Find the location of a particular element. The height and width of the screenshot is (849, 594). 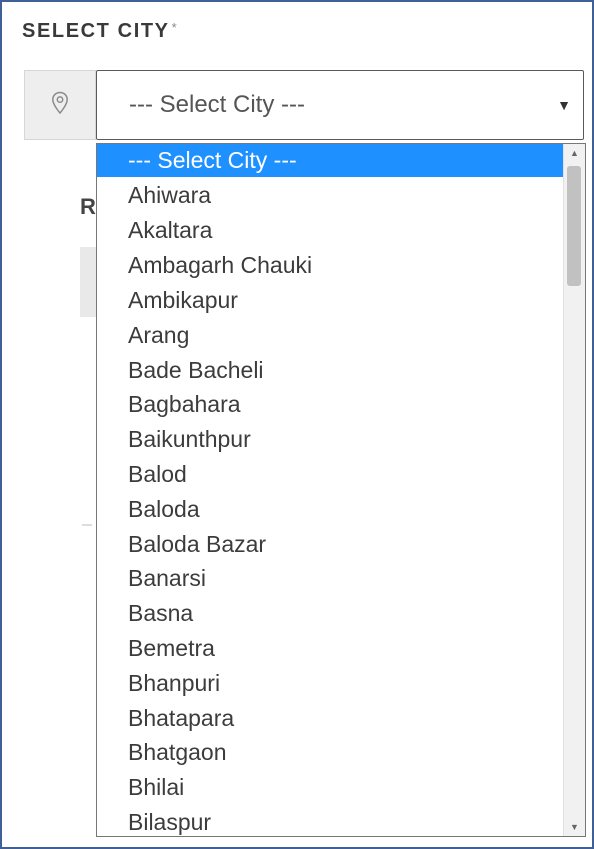

location-addon is located at coordinates (60, 105).